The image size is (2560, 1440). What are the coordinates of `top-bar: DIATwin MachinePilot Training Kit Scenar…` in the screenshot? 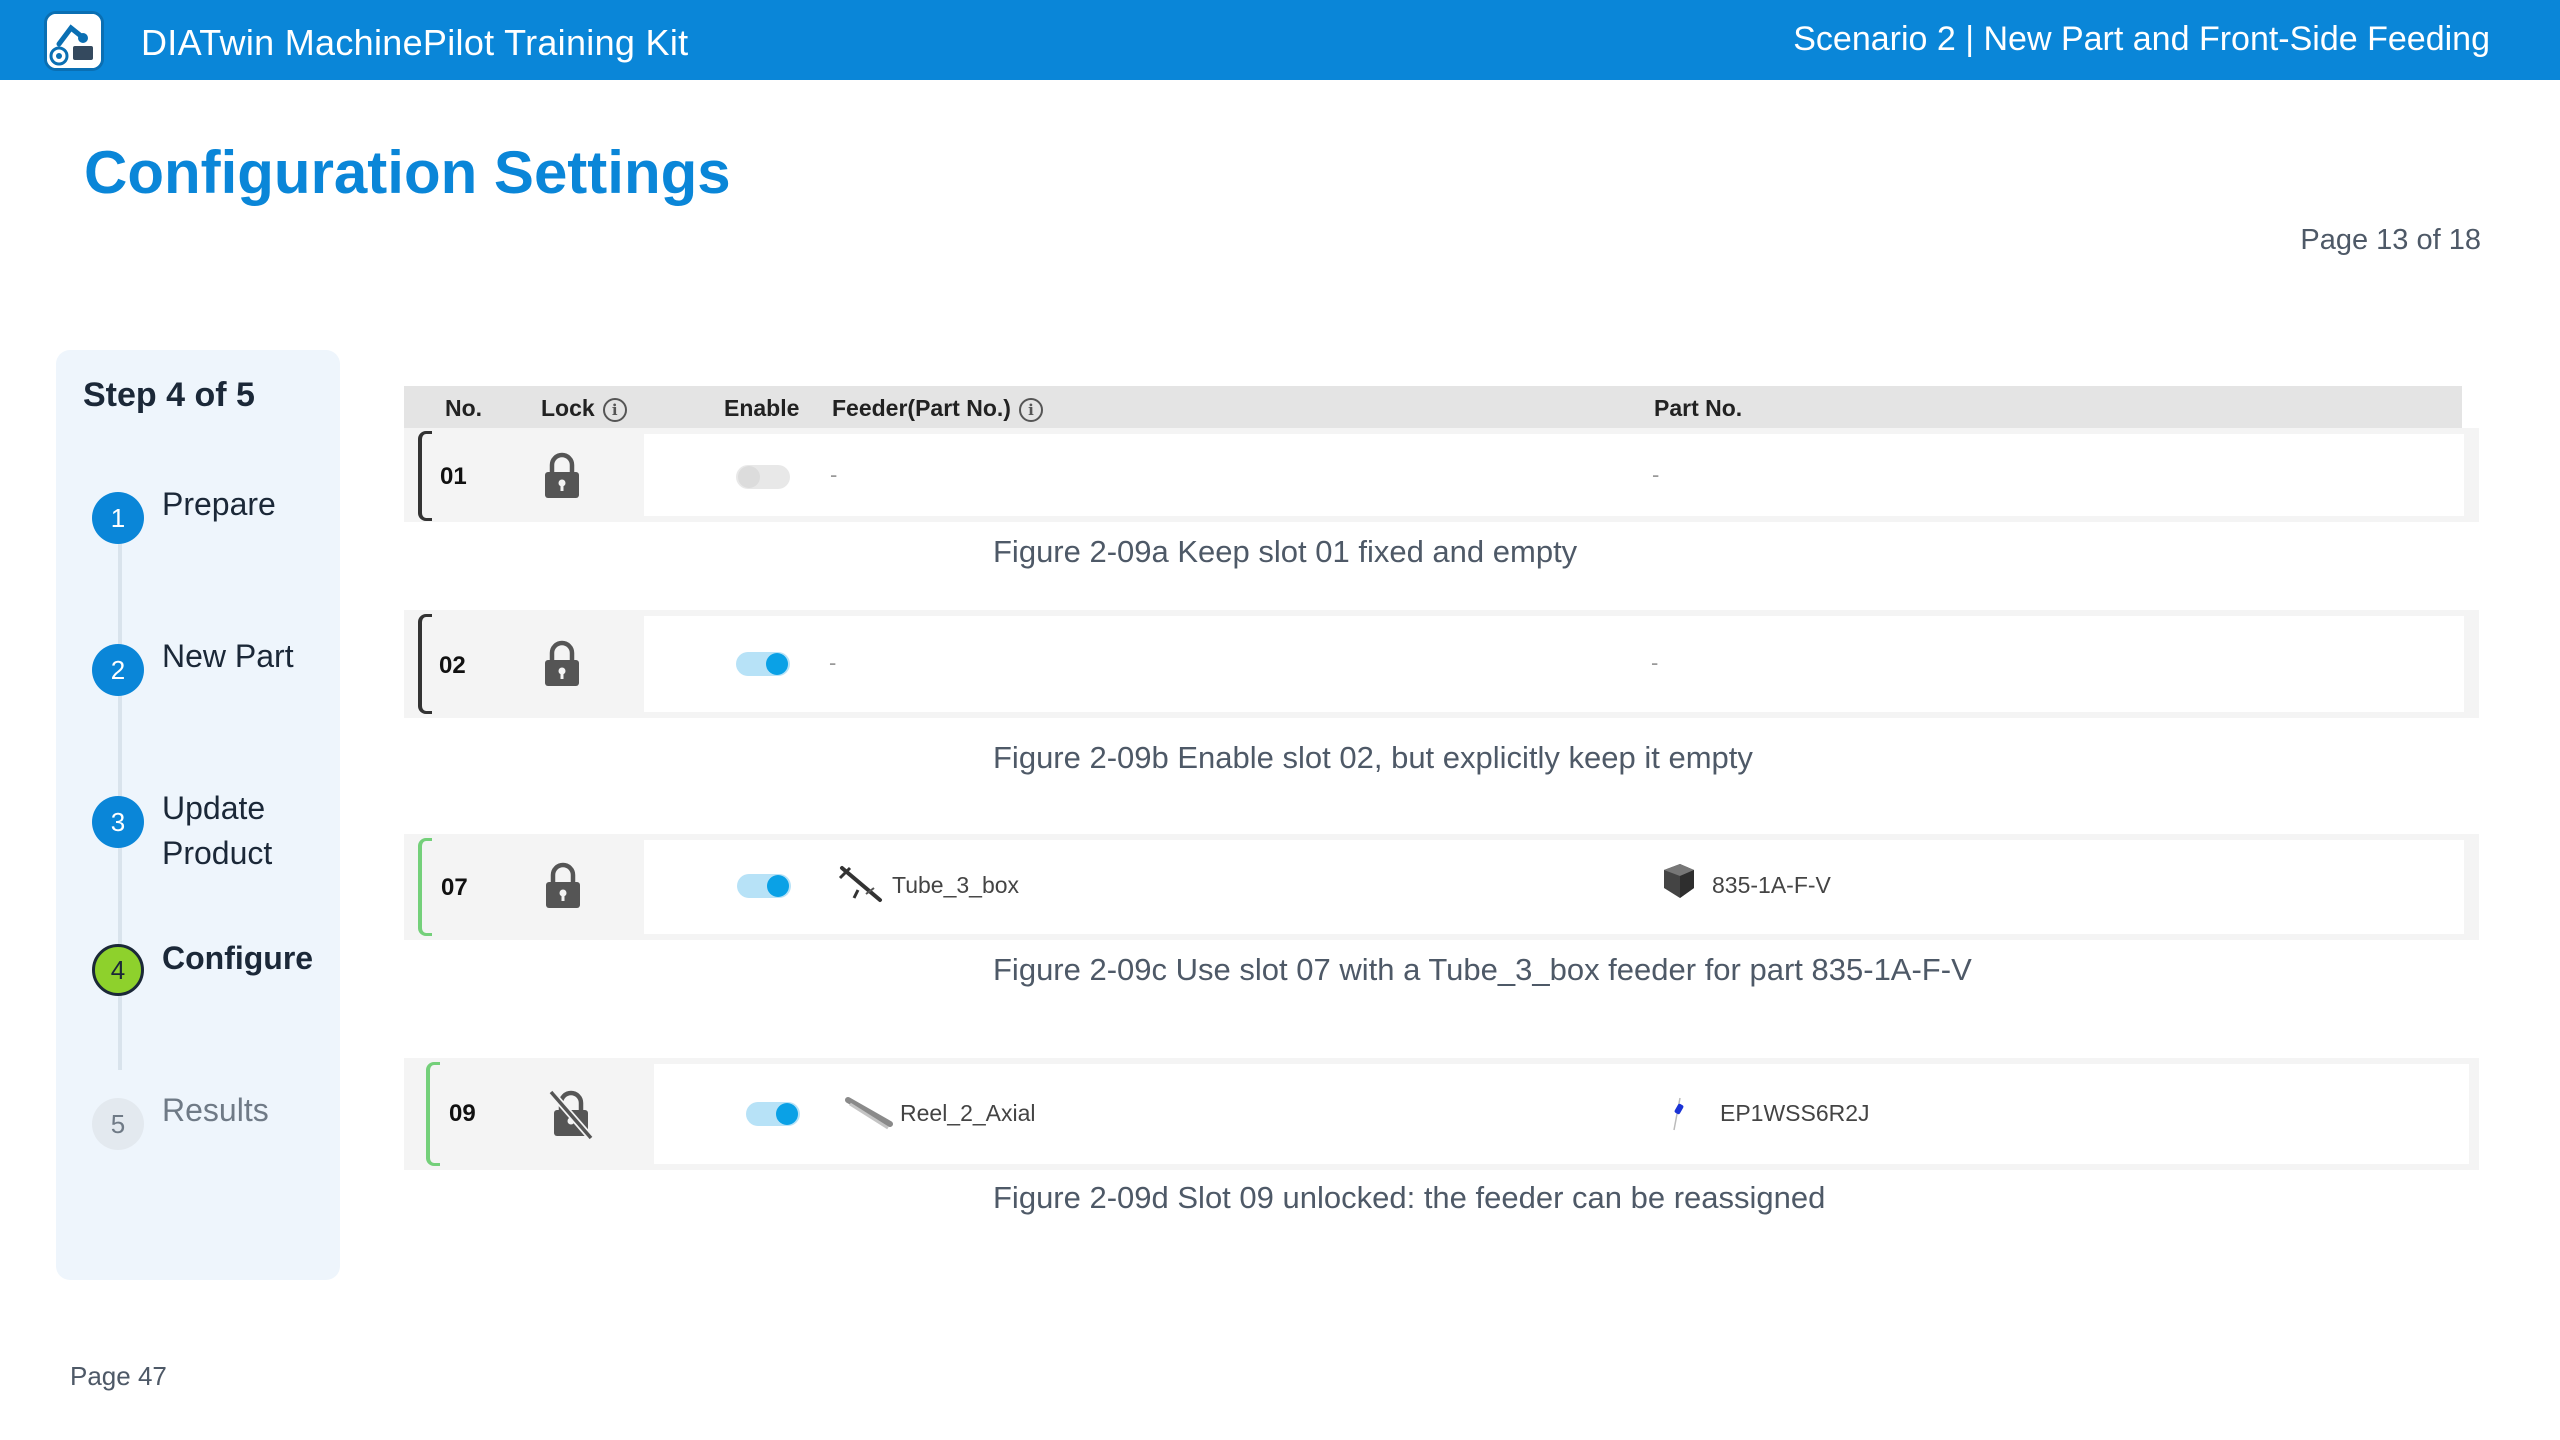 It's located at (1280, 40).